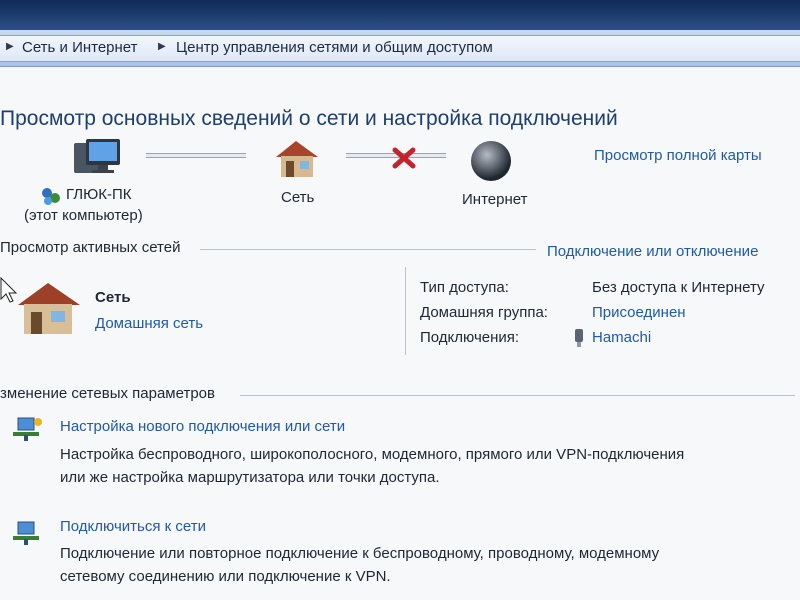  Describe the element at coordinates (298, 197) in the screenshot. I see `network-node-label: Сеть` at that location.